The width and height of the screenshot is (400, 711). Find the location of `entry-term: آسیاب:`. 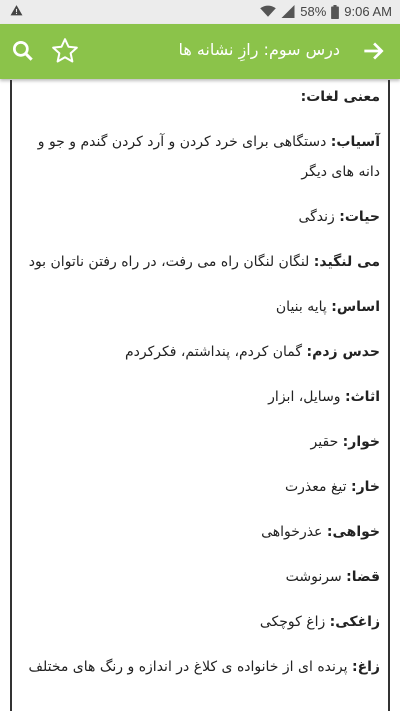

entry-term: آسیاب: is located at coordinates (355, 142).